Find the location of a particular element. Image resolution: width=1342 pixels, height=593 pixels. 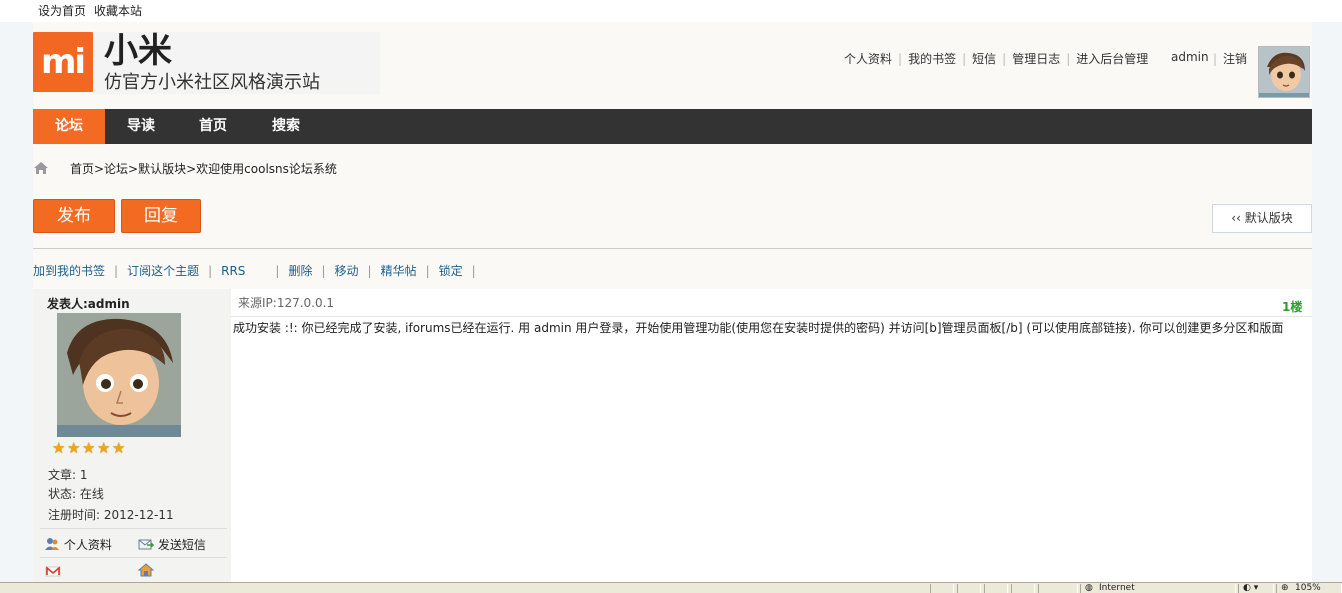

publish-button: 发布 is located at coordinates (74, 216).